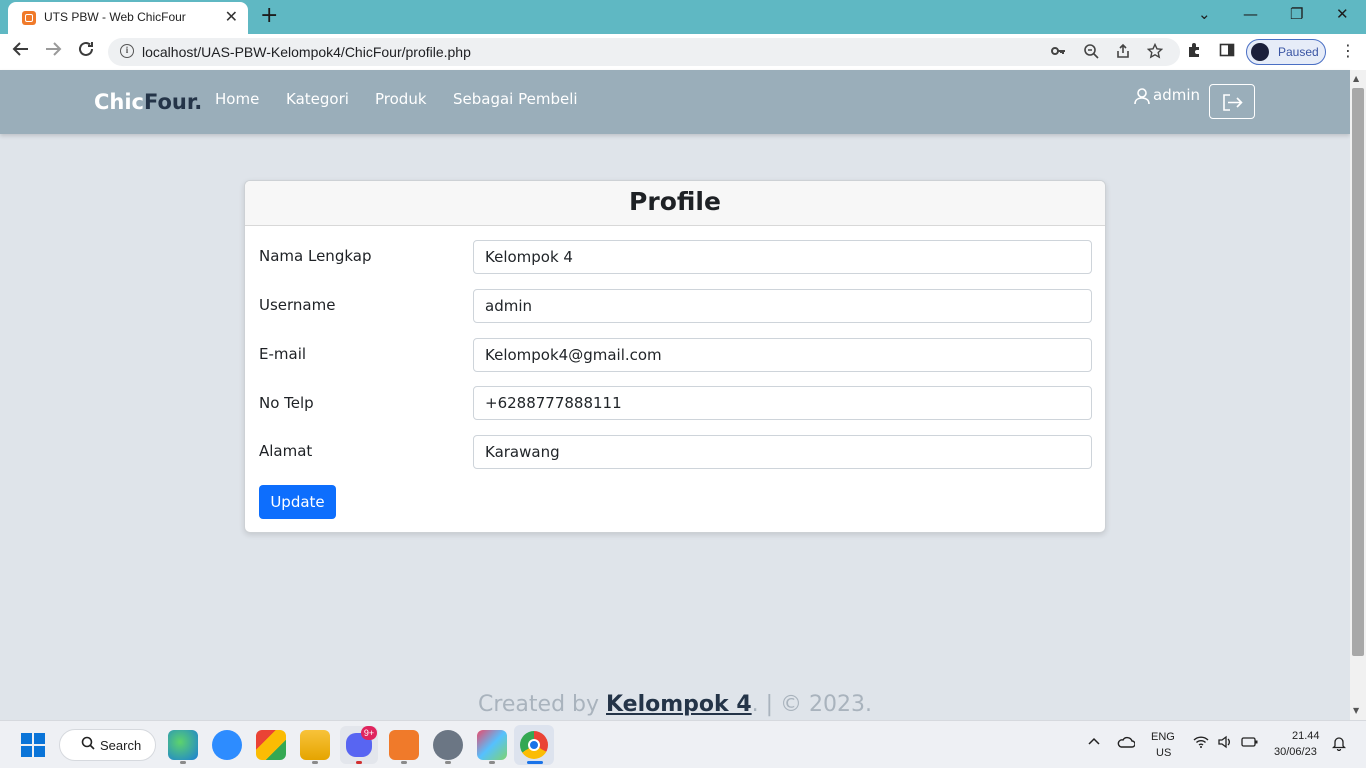  What do you see at coordinates (812, 704) in the screenshot?
I see `footer-suffix: . | © 2023.` at bounding box center [812, 704].